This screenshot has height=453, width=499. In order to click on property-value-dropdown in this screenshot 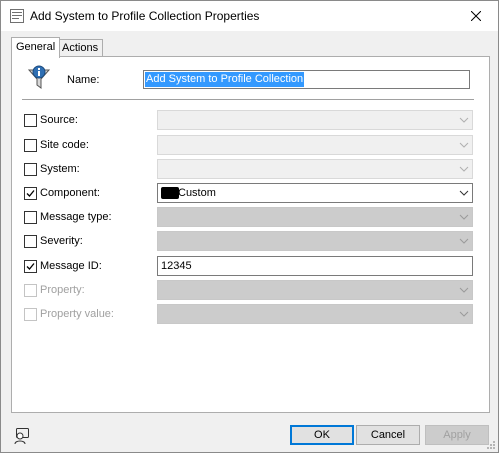, I will do `click(315, 314)`.